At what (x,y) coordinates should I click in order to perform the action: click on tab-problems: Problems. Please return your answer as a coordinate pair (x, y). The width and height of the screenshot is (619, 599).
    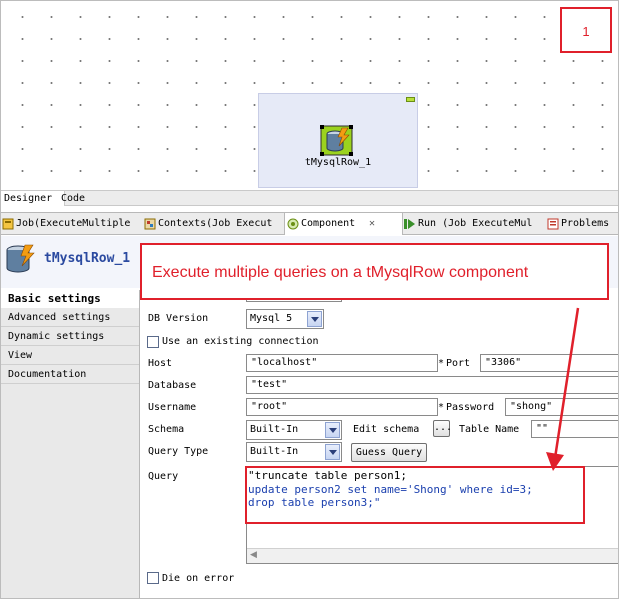
    Looking at the image, I should click on (582, 224).